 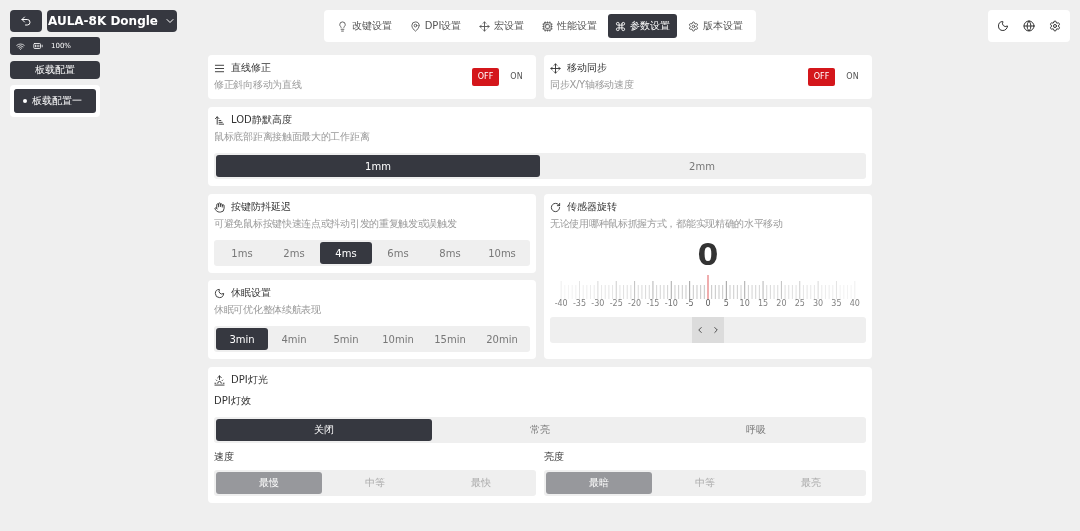 What do you see at coordinates (292, 137) in the screenshot?
I see `card-description: 鼠标底部距离接触面最大的工作距离` at bounding box center [292, 137].